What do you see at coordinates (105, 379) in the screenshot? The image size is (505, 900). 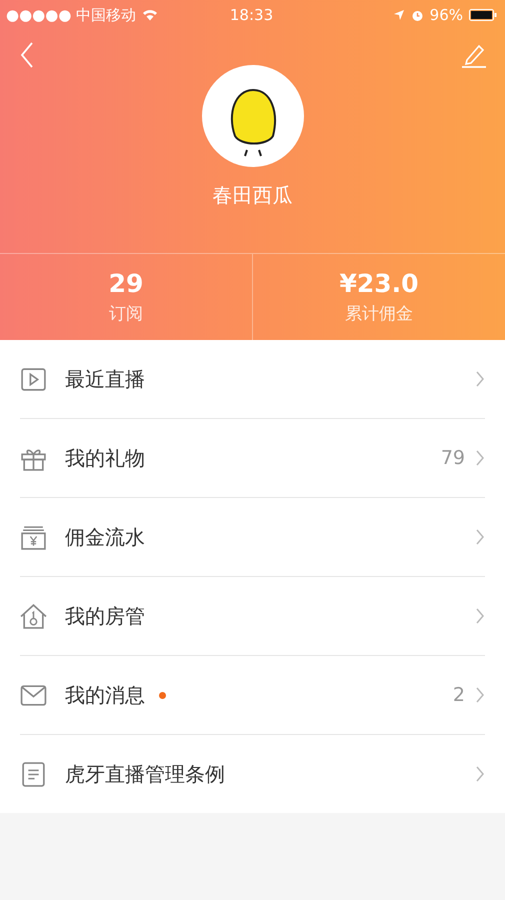 I see `menu-label: 最近直播` at bounding box center [105, 379].